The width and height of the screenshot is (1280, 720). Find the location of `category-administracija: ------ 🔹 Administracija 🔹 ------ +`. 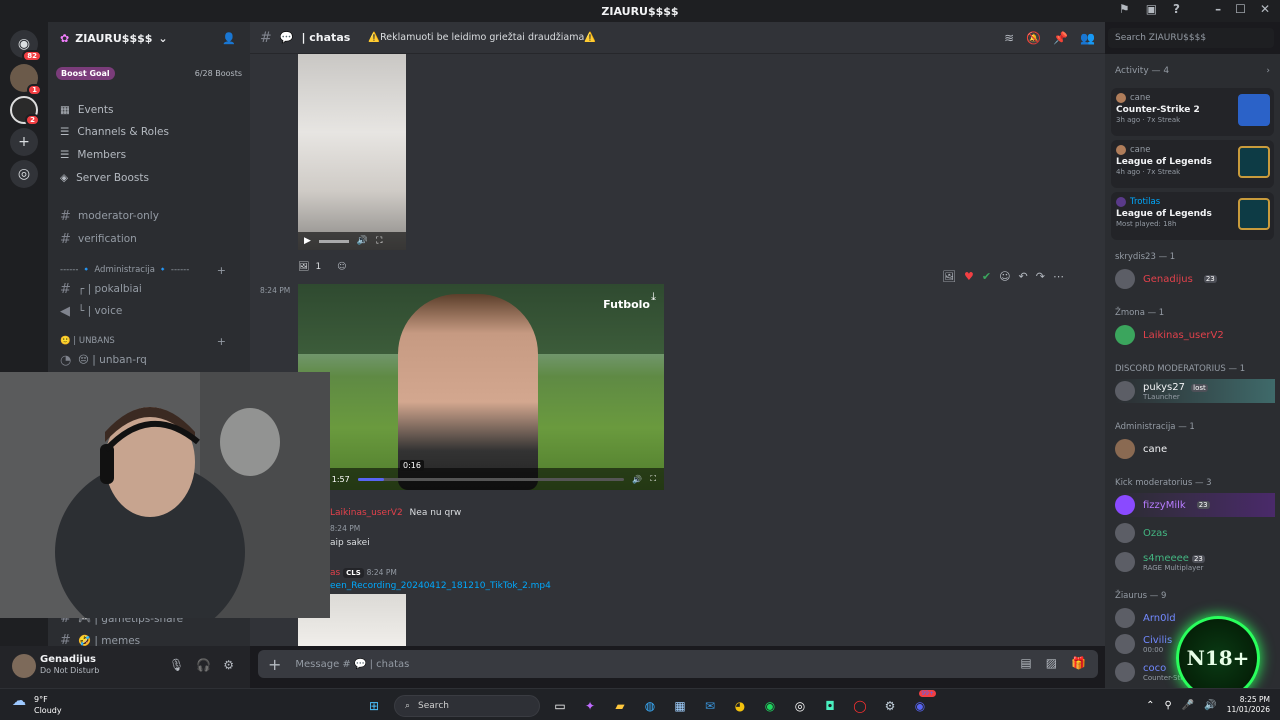

category-administracija: ------ 🔹 Administracija 🔹 ------ + is located at coordinates (149, 270).